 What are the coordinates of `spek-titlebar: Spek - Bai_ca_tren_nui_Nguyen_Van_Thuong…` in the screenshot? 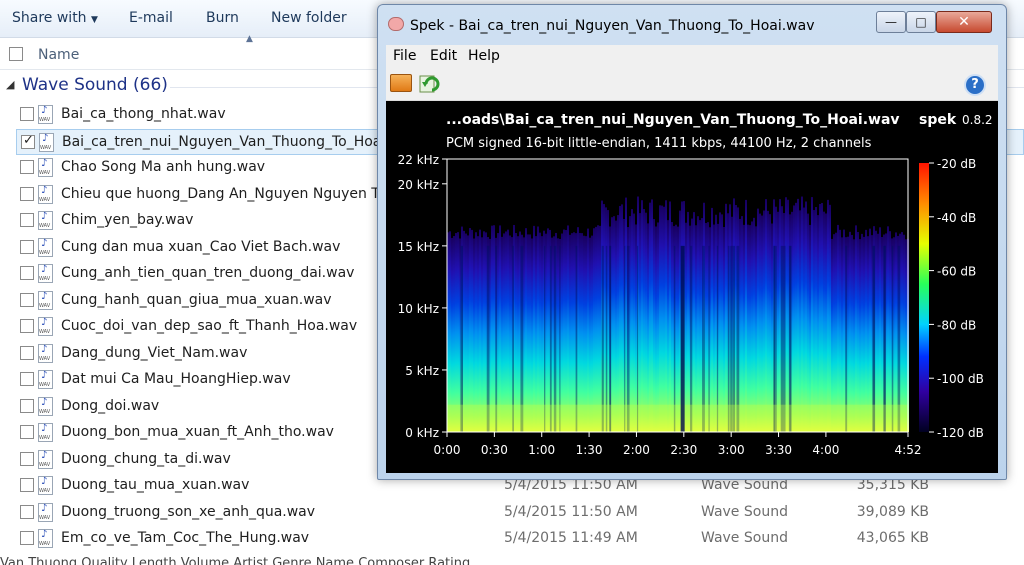 It's located at (692, 22).